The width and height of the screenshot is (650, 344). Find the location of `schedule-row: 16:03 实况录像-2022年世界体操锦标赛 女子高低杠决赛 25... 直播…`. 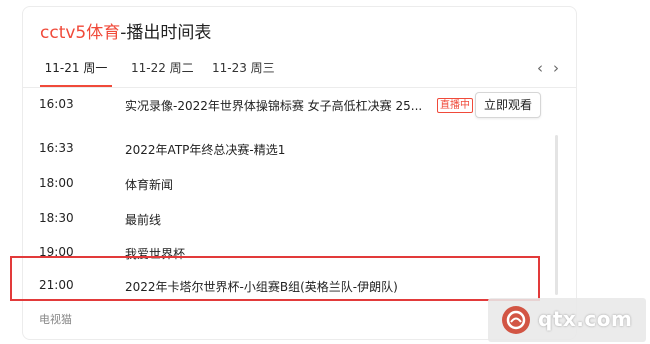

schedule-row: 16:03 实况录像-2022年世界体操锦标赛 女子高低杠决赛 25... 直播… is located at coordinates (283, 106).